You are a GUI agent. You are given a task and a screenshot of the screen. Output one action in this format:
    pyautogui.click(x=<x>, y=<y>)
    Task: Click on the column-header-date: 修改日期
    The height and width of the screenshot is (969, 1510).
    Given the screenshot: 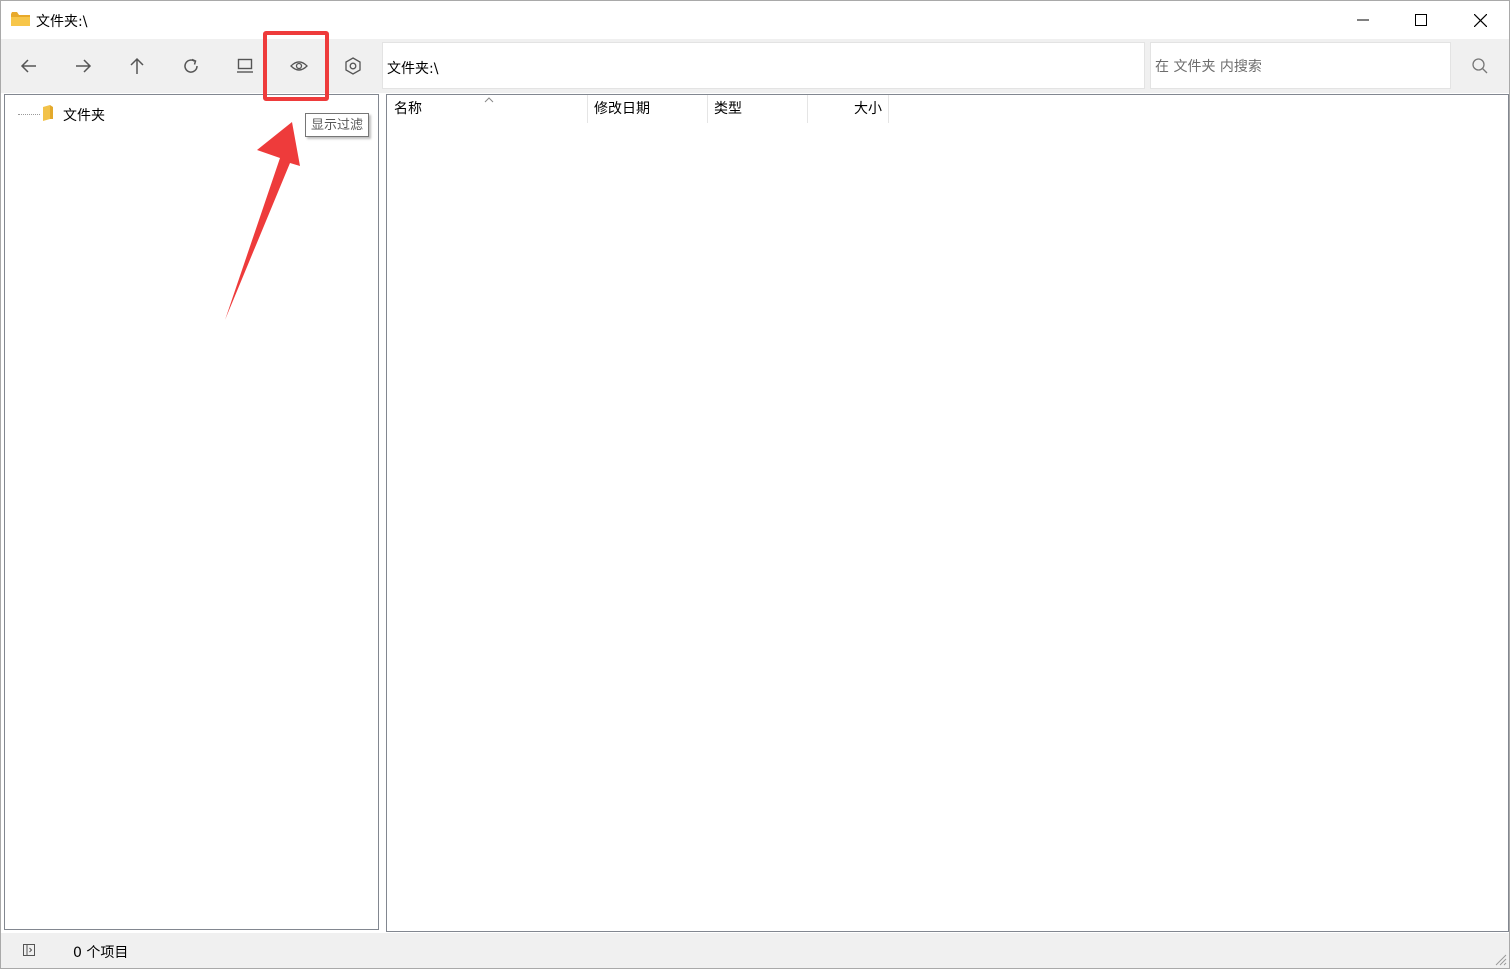 What is the action you would take?
    pyautogui.click(x=648, y=109)
    